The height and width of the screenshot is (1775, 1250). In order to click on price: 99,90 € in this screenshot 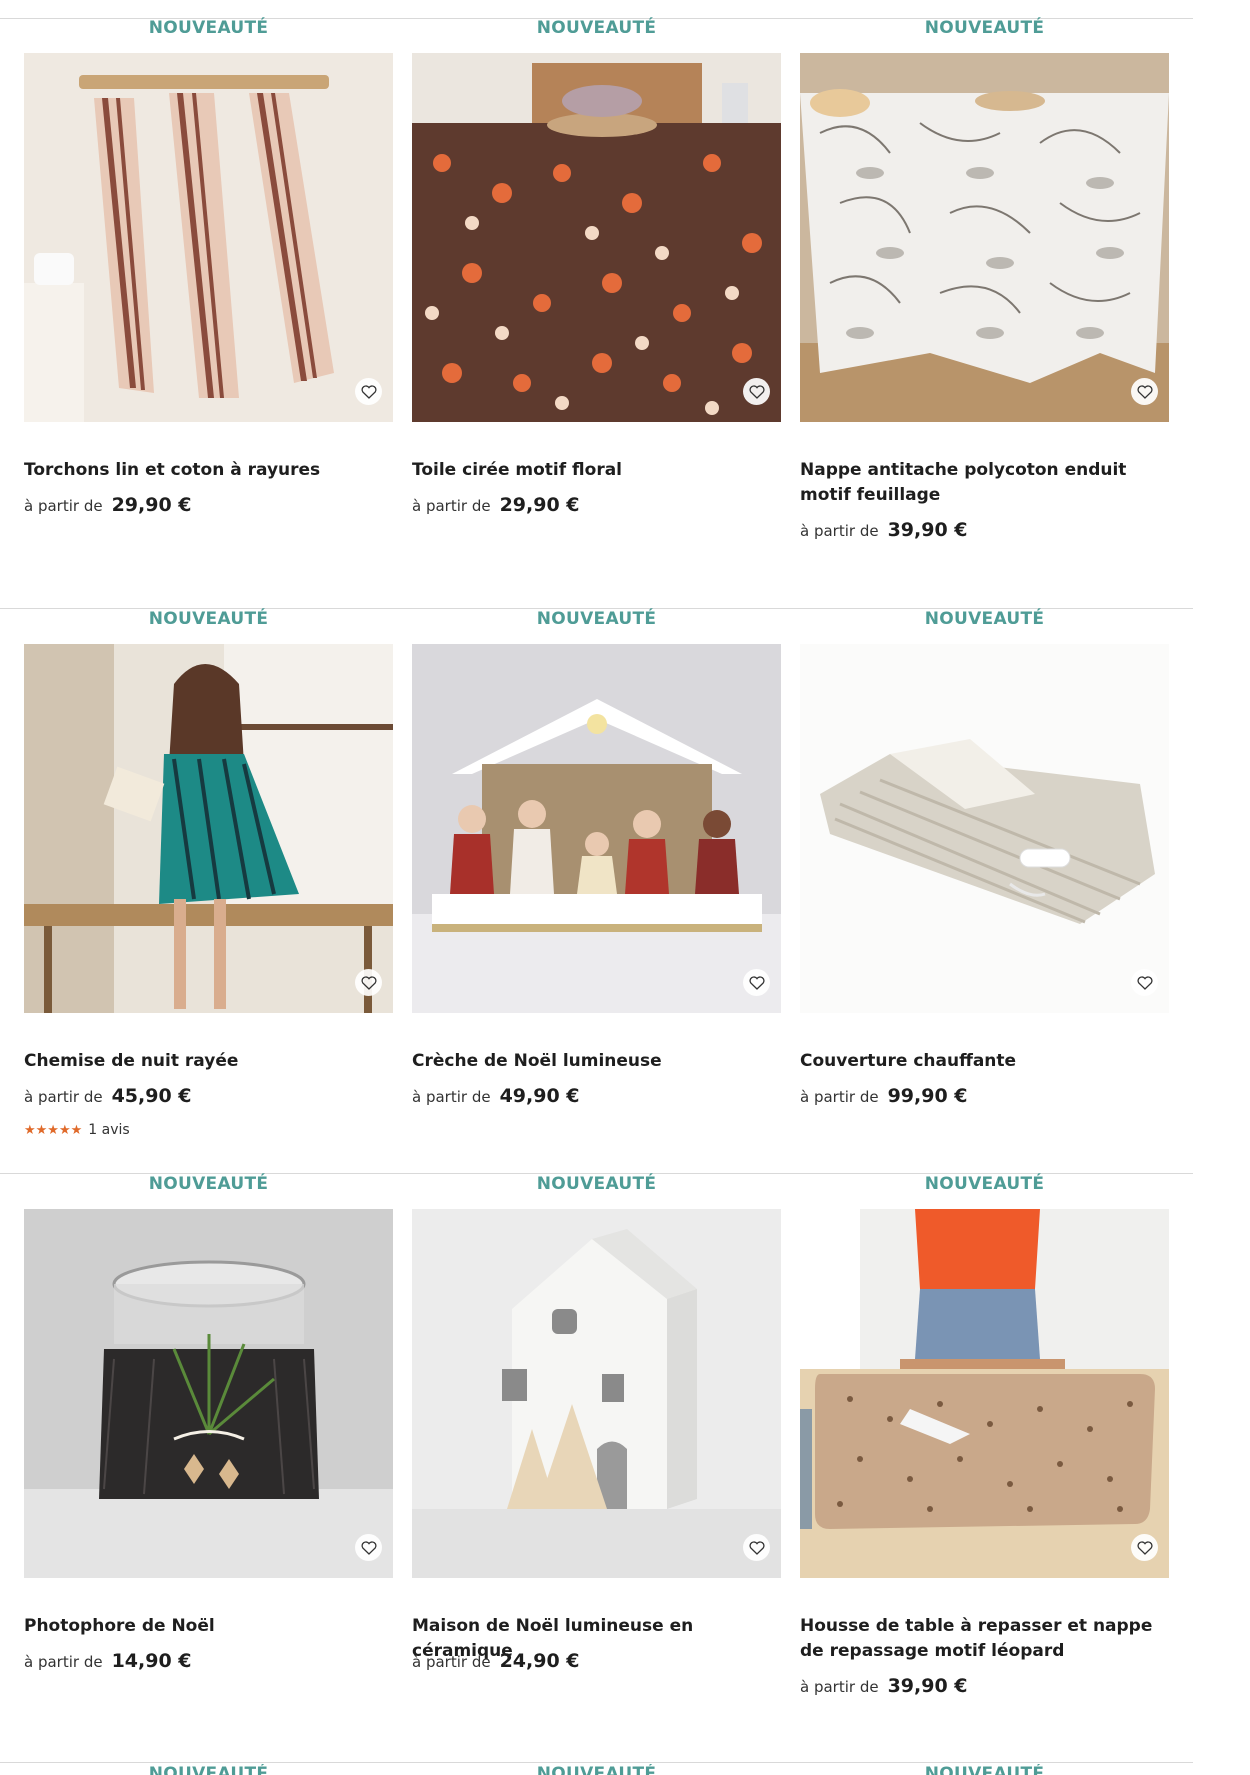, I will do `click(927, 1096)`.